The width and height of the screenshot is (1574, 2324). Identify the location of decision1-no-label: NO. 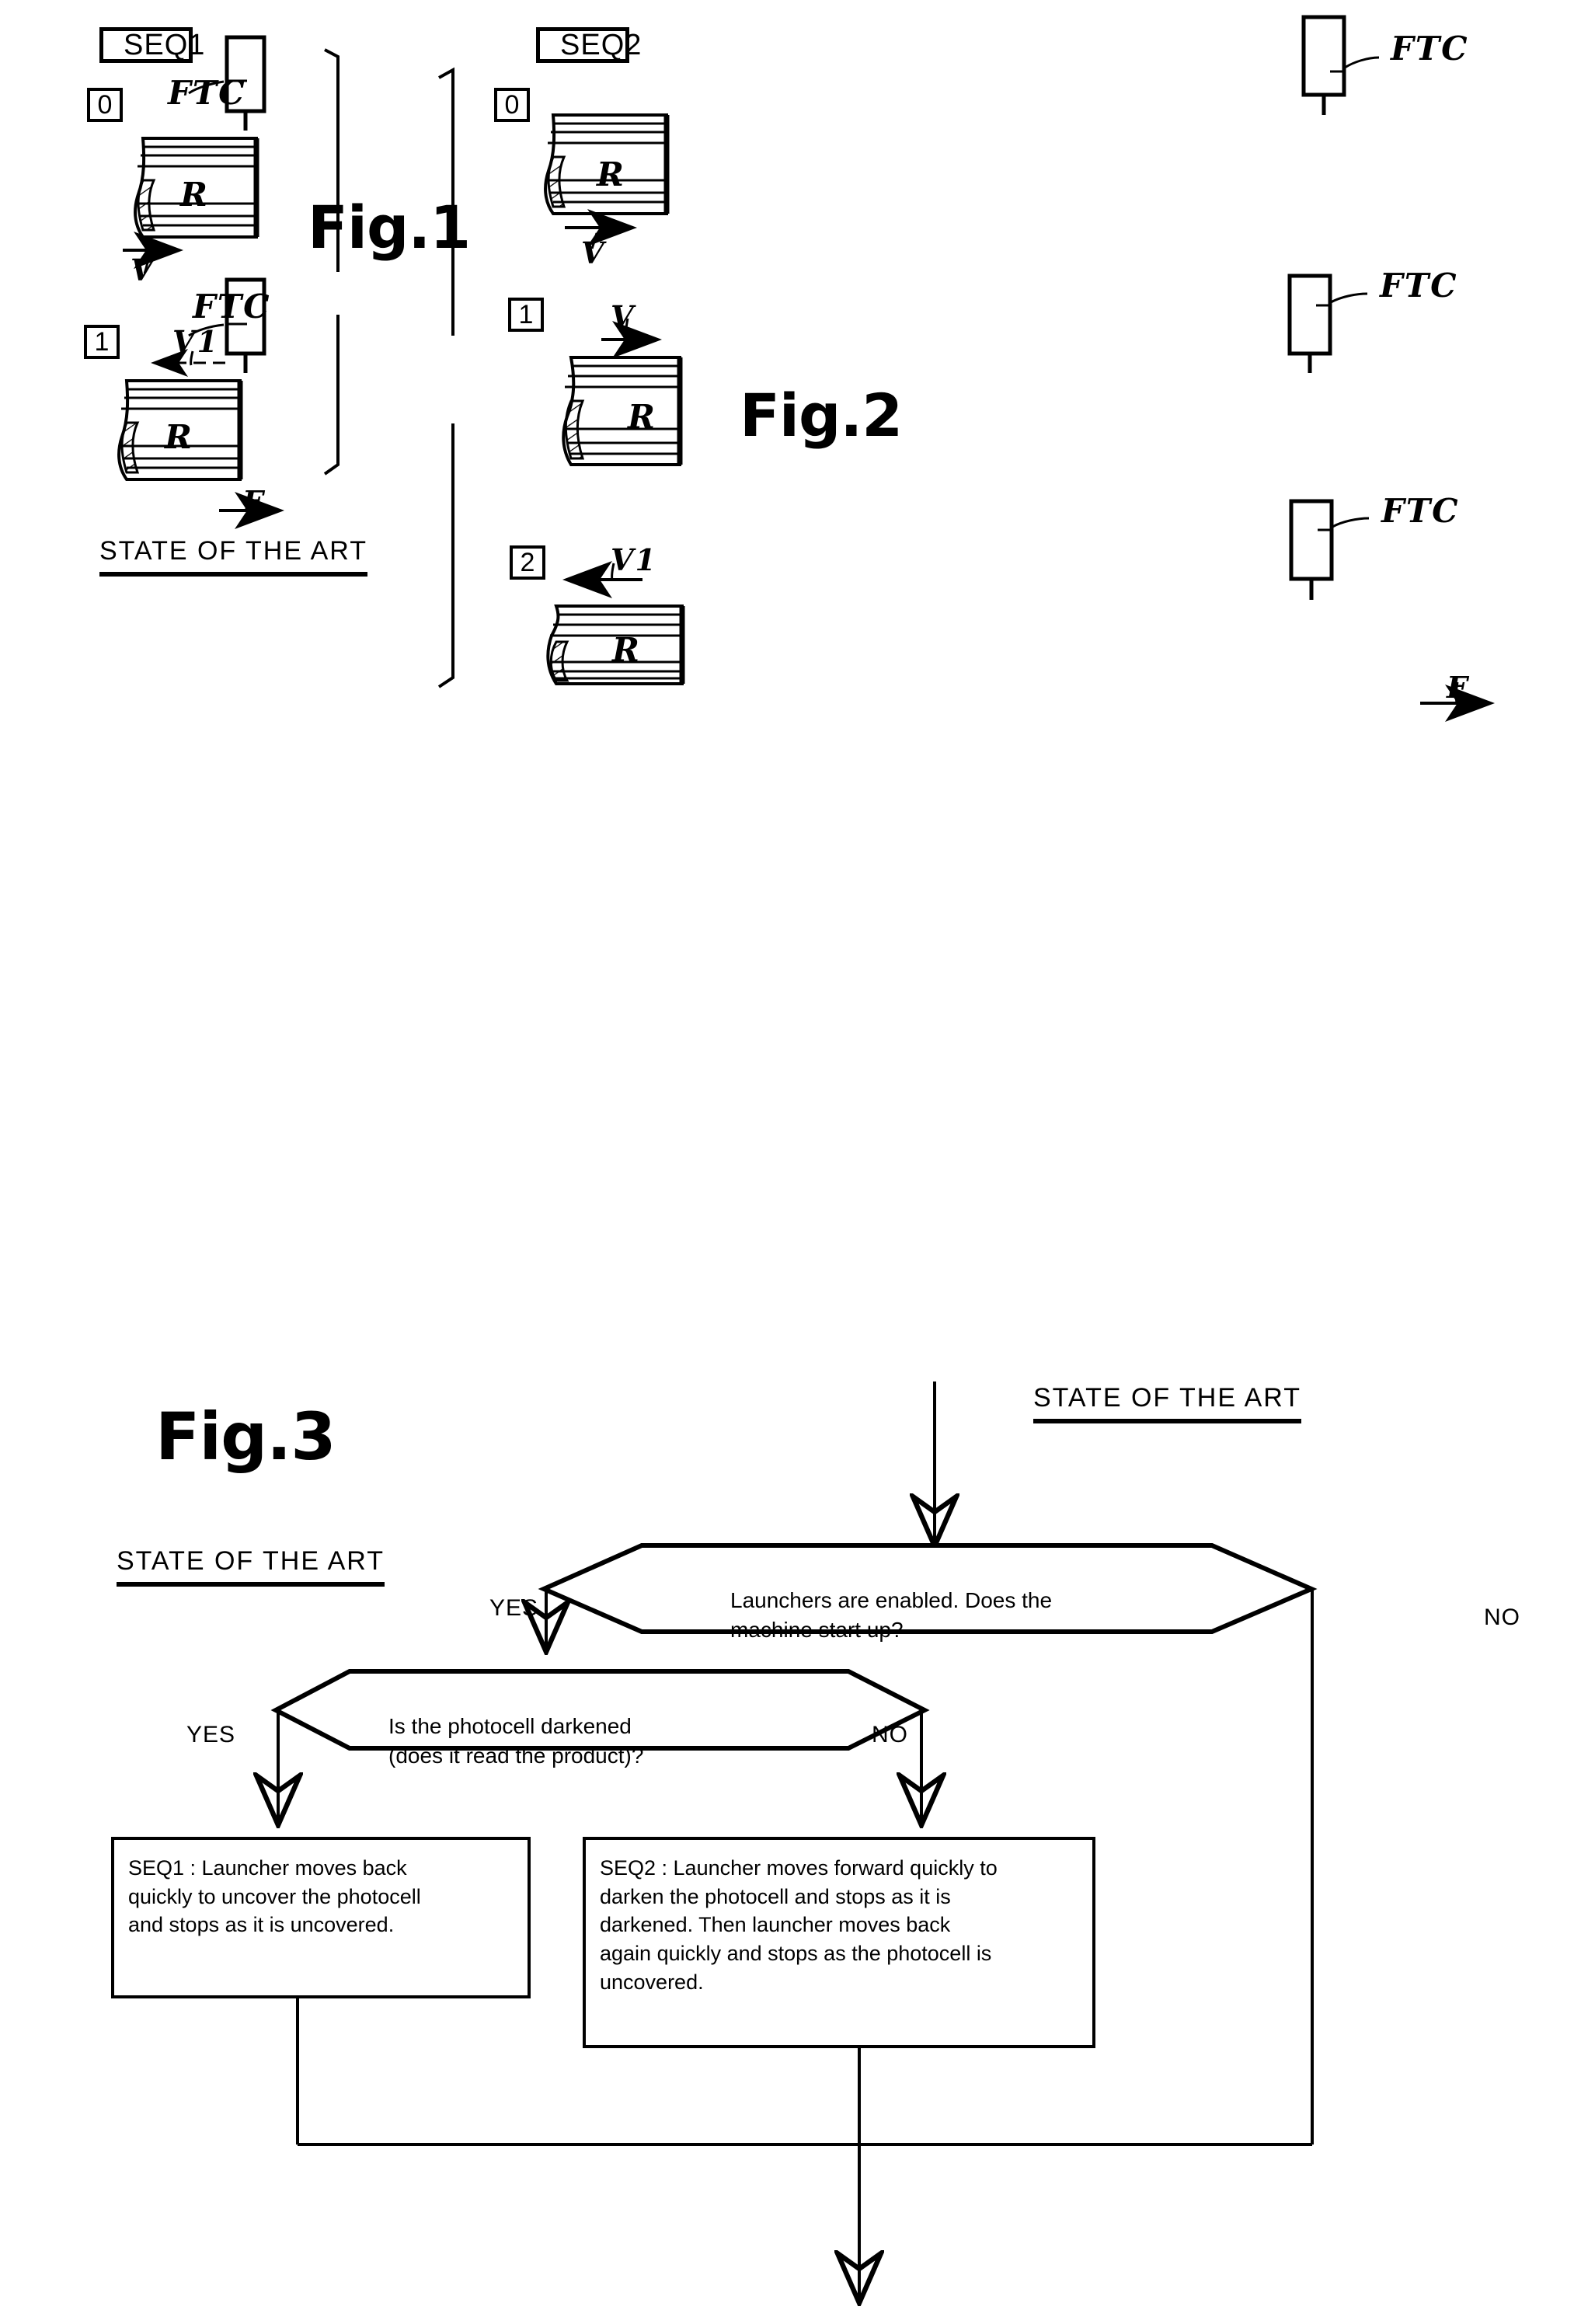
(1502, 1617).